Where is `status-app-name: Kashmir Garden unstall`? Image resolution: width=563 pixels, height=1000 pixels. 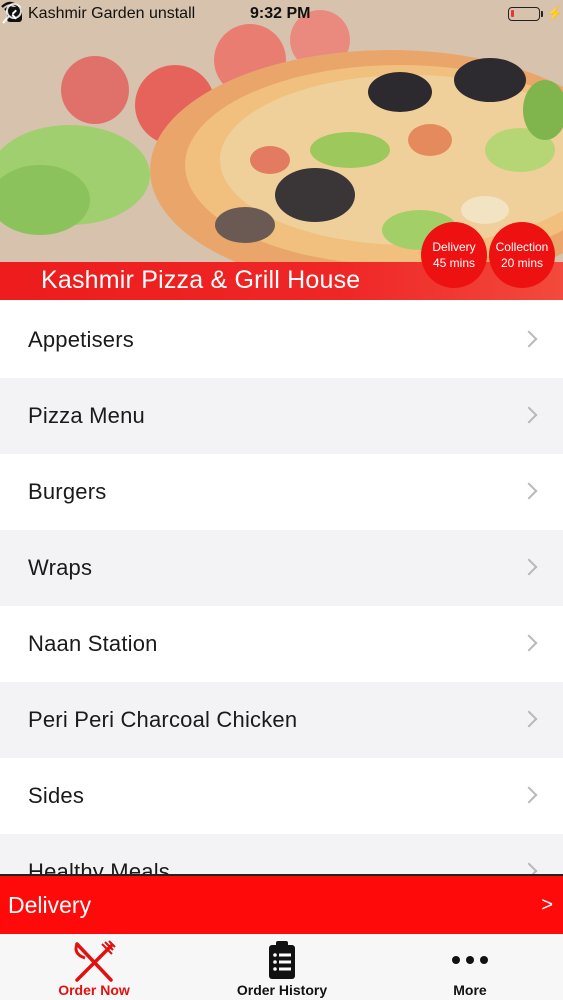
status-app-name: Kashmir Garden unstall is located at coordinates (111, 14).